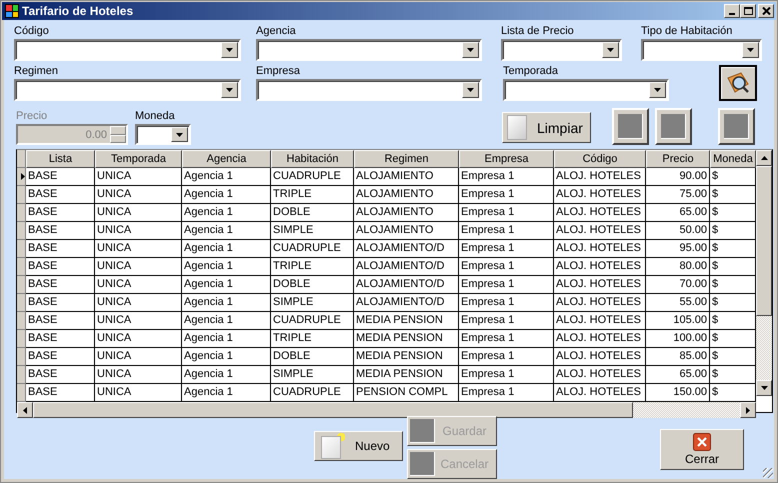  I want to click on scroll-left-button, so click(25, 410).